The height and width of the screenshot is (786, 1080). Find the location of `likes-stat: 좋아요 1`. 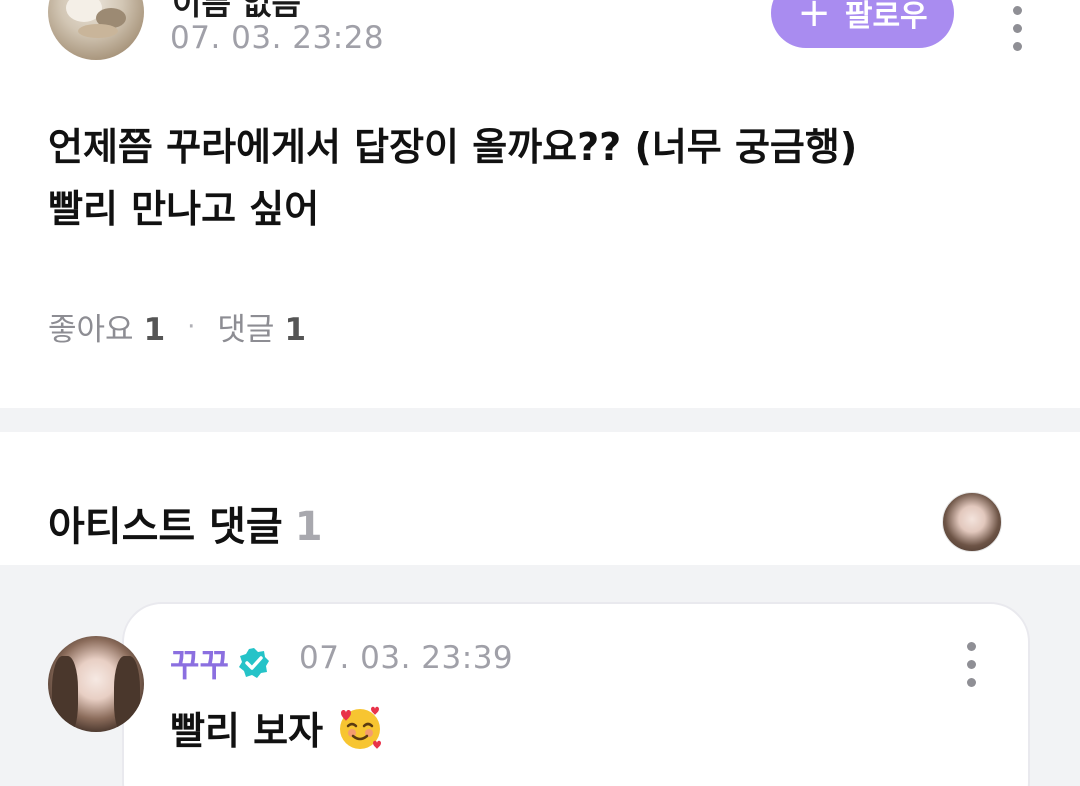

likes-stat: 좋아요 1 is located at coordinates (106, 326).